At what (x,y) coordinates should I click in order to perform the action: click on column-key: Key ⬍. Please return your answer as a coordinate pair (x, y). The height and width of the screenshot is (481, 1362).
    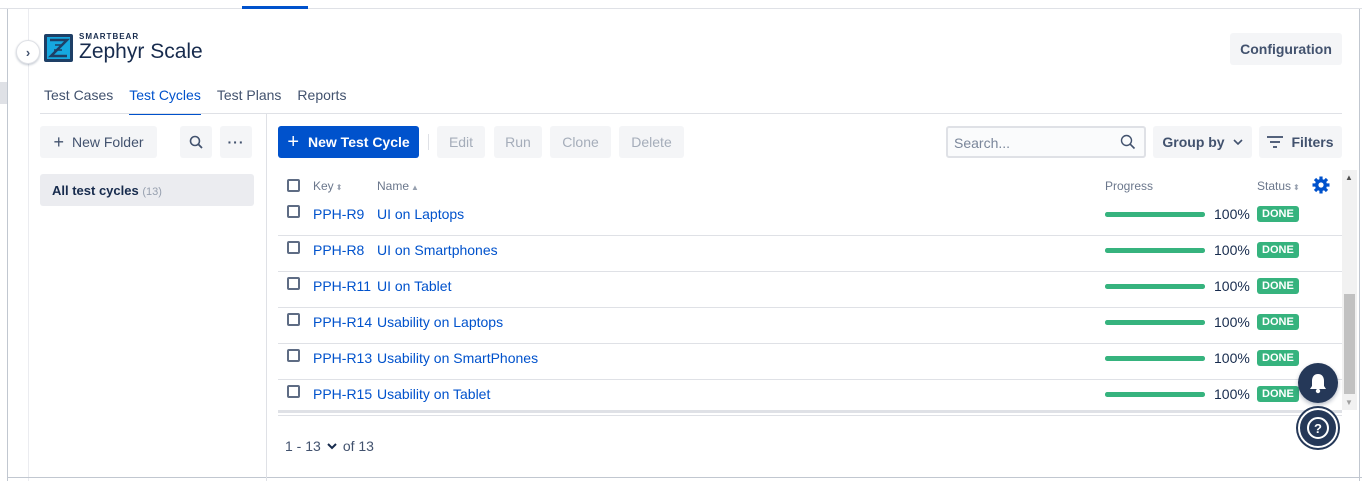
    Looking at the image, I should click on (327, 186).